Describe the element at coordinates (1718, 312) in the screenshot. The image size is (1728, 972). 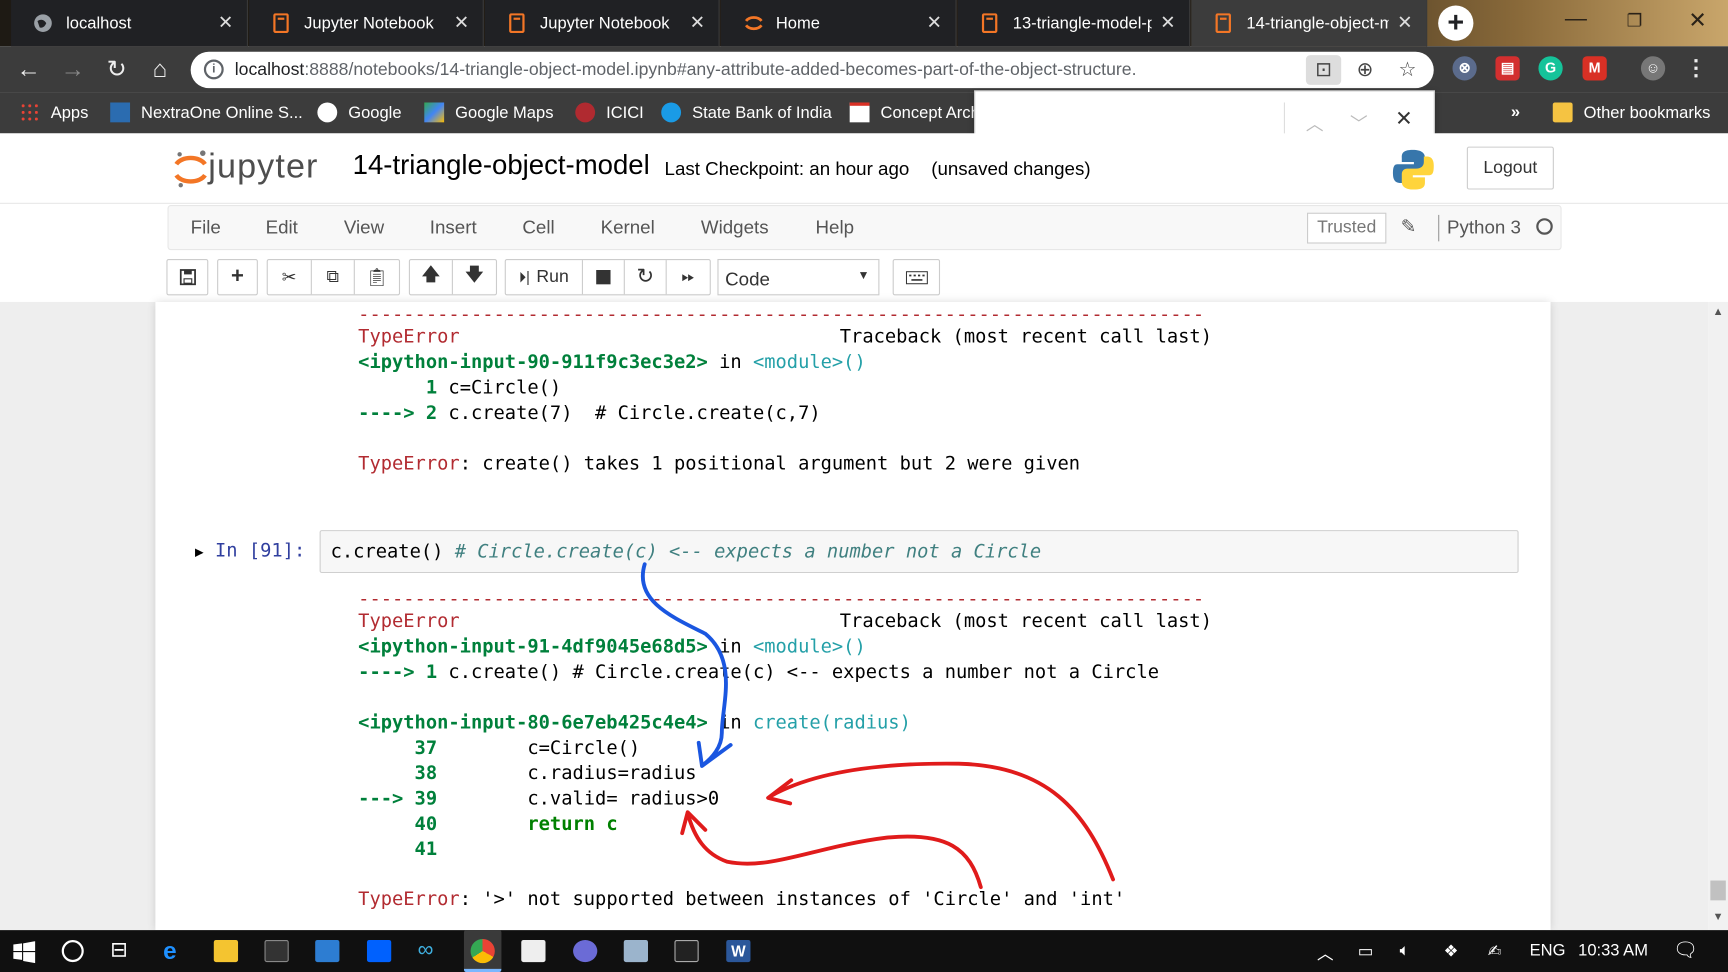
I see `scroll-up-icon: ▲` at that location.